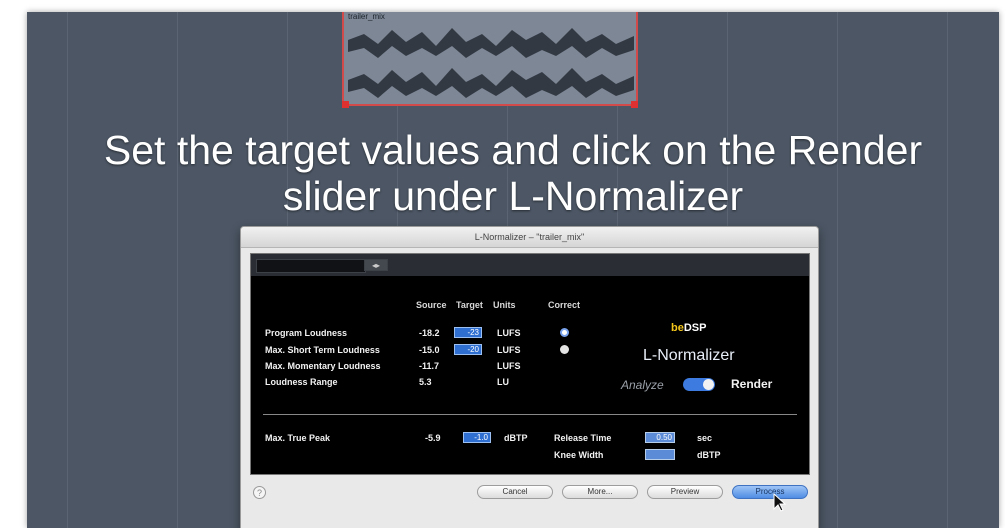 The height and width of the screenshot is (528, 1005). I want to click on audio-clip: trailer_mix, so click(490, 59).